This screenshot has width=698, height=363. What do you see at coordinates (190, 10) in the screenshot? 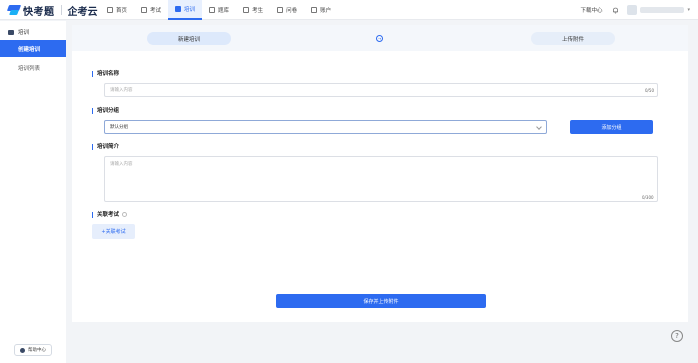
I see `nav-label: 培训` at bounding box center [190, 10].